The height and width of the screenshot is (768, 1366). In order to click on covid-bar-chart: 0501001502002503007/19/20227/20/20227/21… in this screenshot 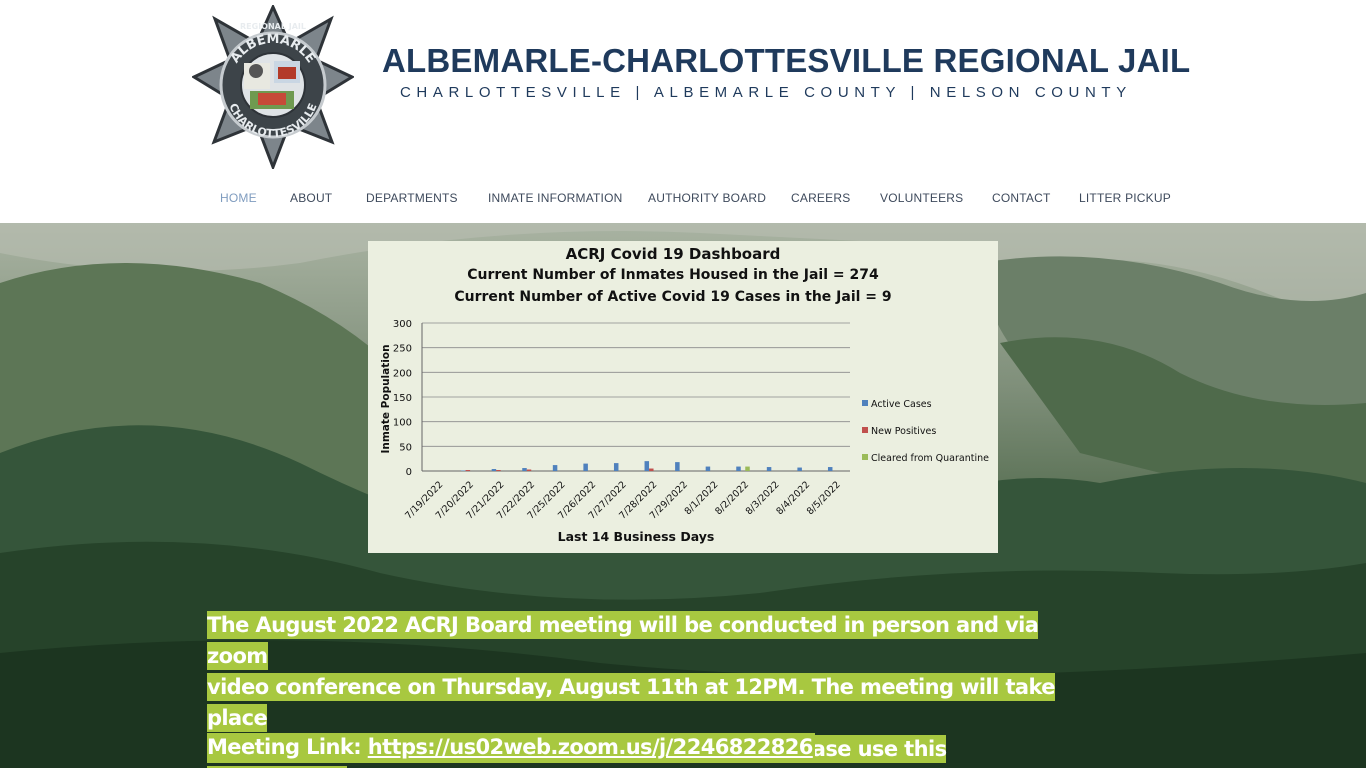, I will do `click(684, 431)`.